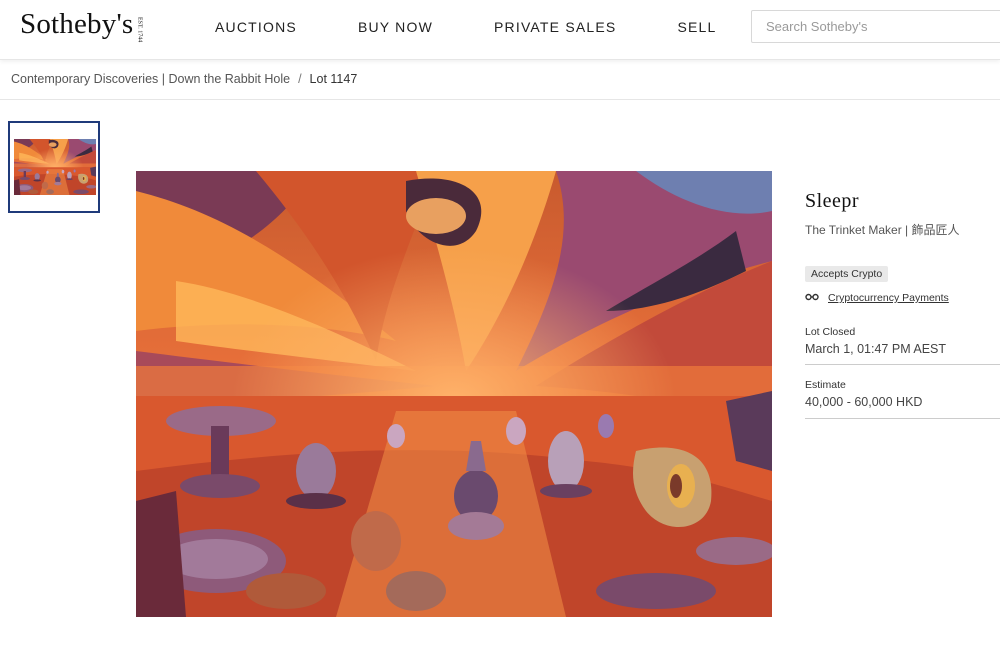  Describe the element at coordinates (395, 27) in the screenshot. I see `nav-buy-now: BUY NOW` at that location.